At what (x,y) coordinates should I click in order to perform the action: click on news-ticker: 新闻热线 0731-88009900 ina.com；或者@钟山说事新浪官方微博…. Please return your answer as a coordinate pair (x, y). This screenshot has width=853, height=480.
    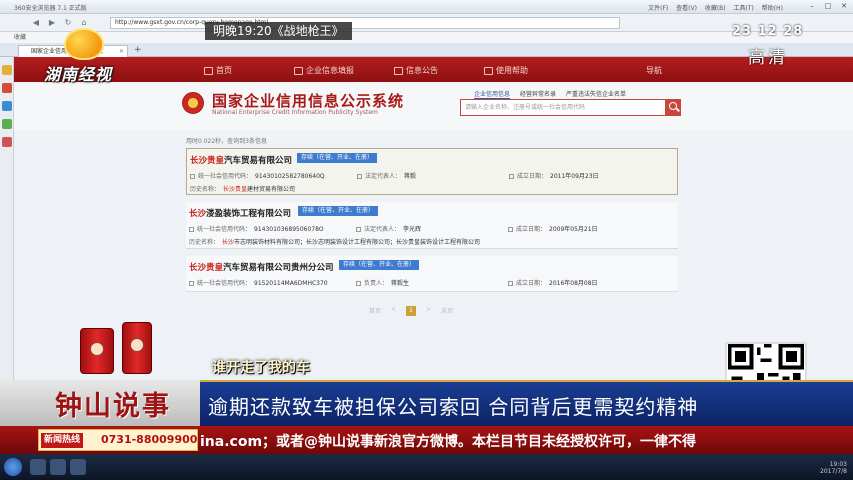
    Looking at the image, I should click on (426, 440).